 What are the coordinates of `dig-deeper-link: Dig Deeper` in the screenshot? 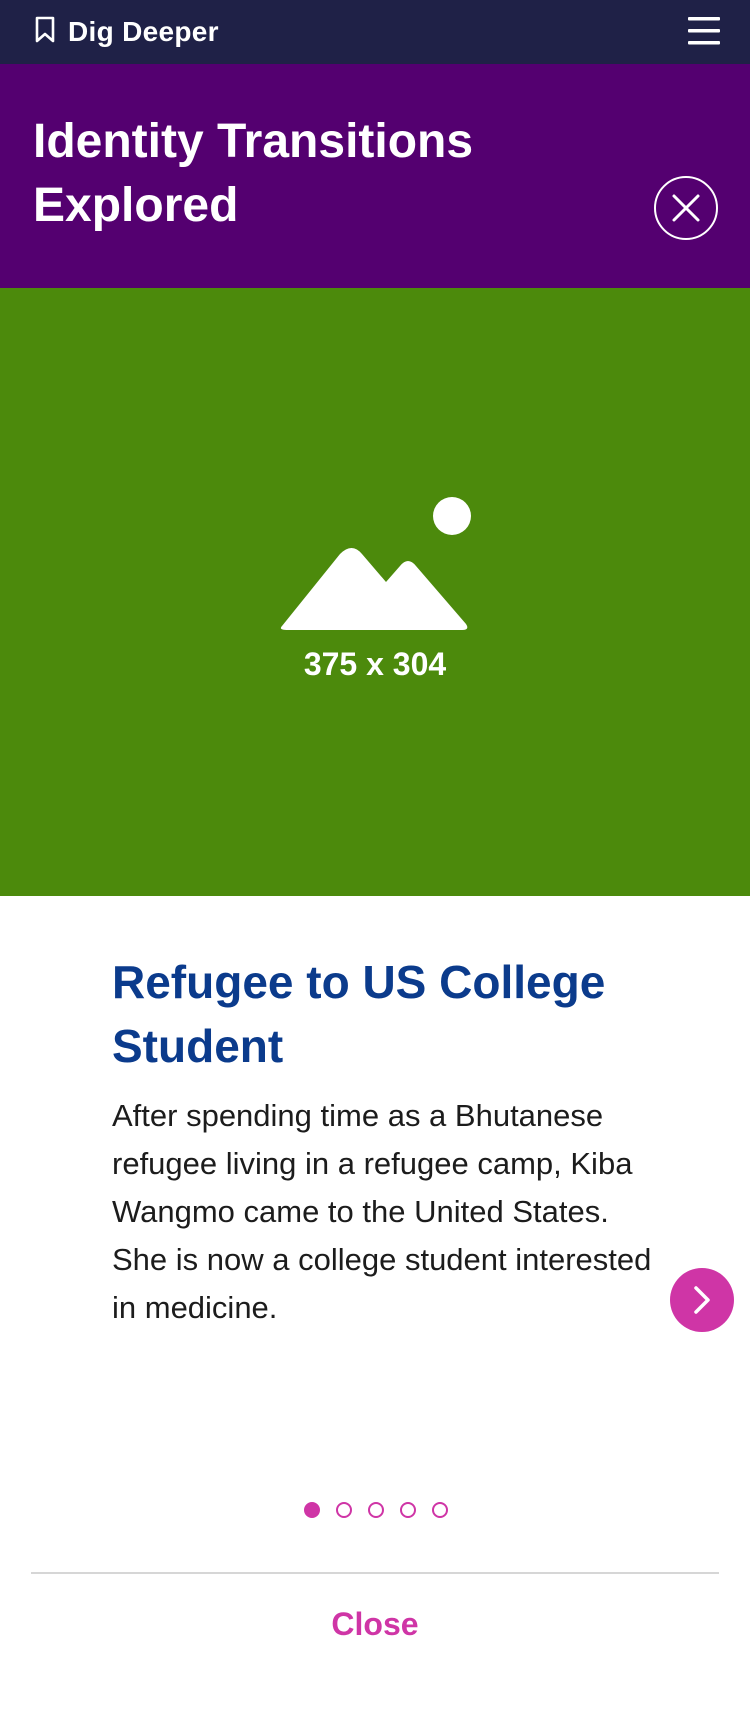 It's located at (126, 32).